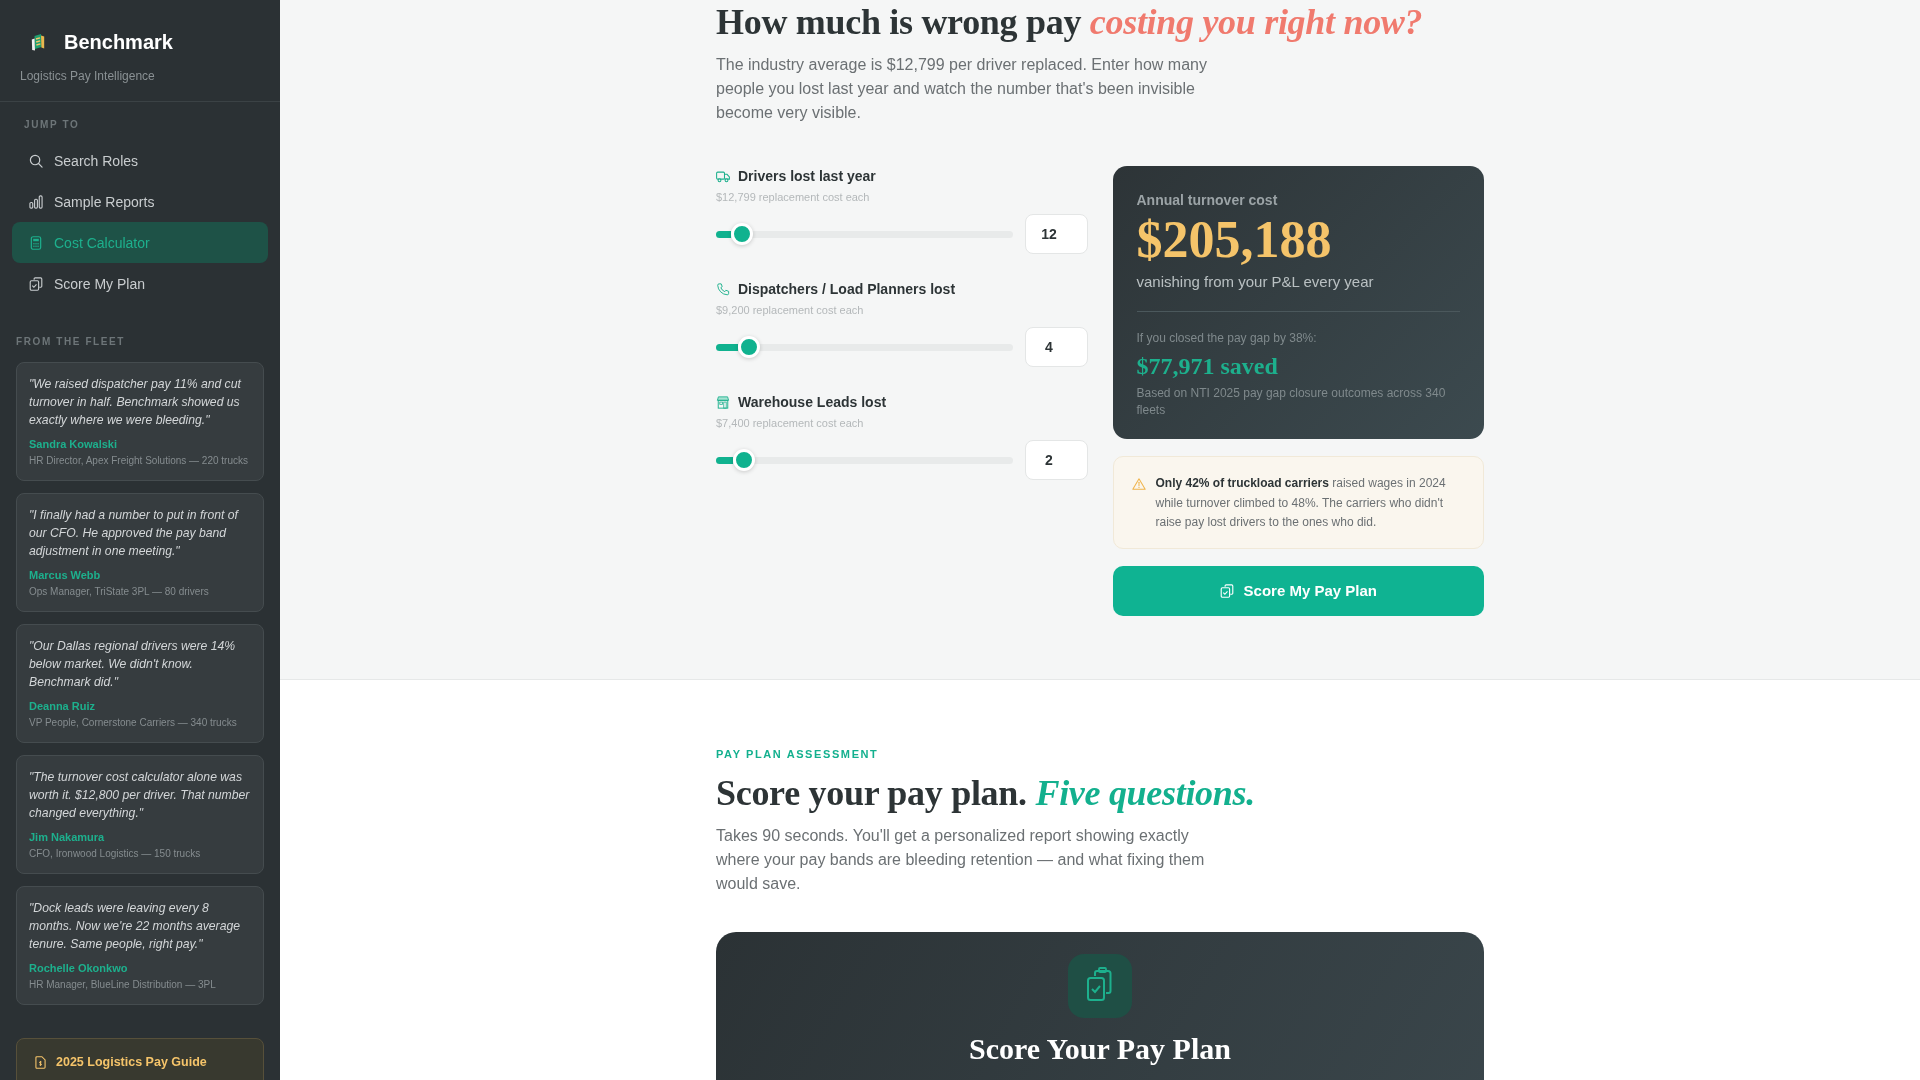  What do you see at coordinates (140, 795) in the screenshot?
I see `quote-text: "The turnover cost calculator alone was worth it. $12,800 per driver. That number changed everything."` at bounding box center [140, 795].